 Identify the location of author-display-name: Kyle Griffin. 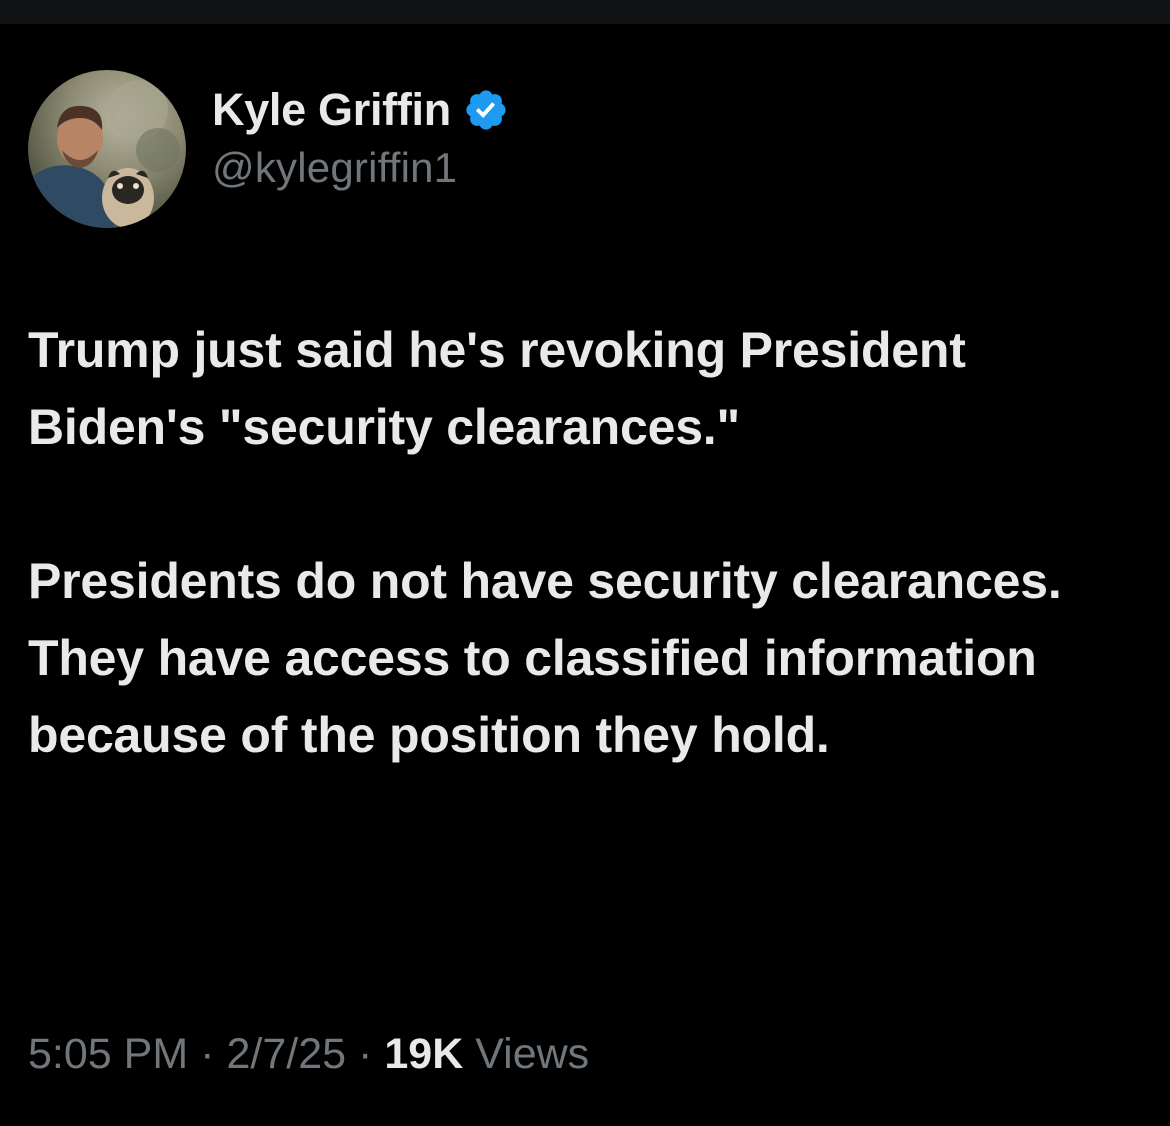
(331, 110).